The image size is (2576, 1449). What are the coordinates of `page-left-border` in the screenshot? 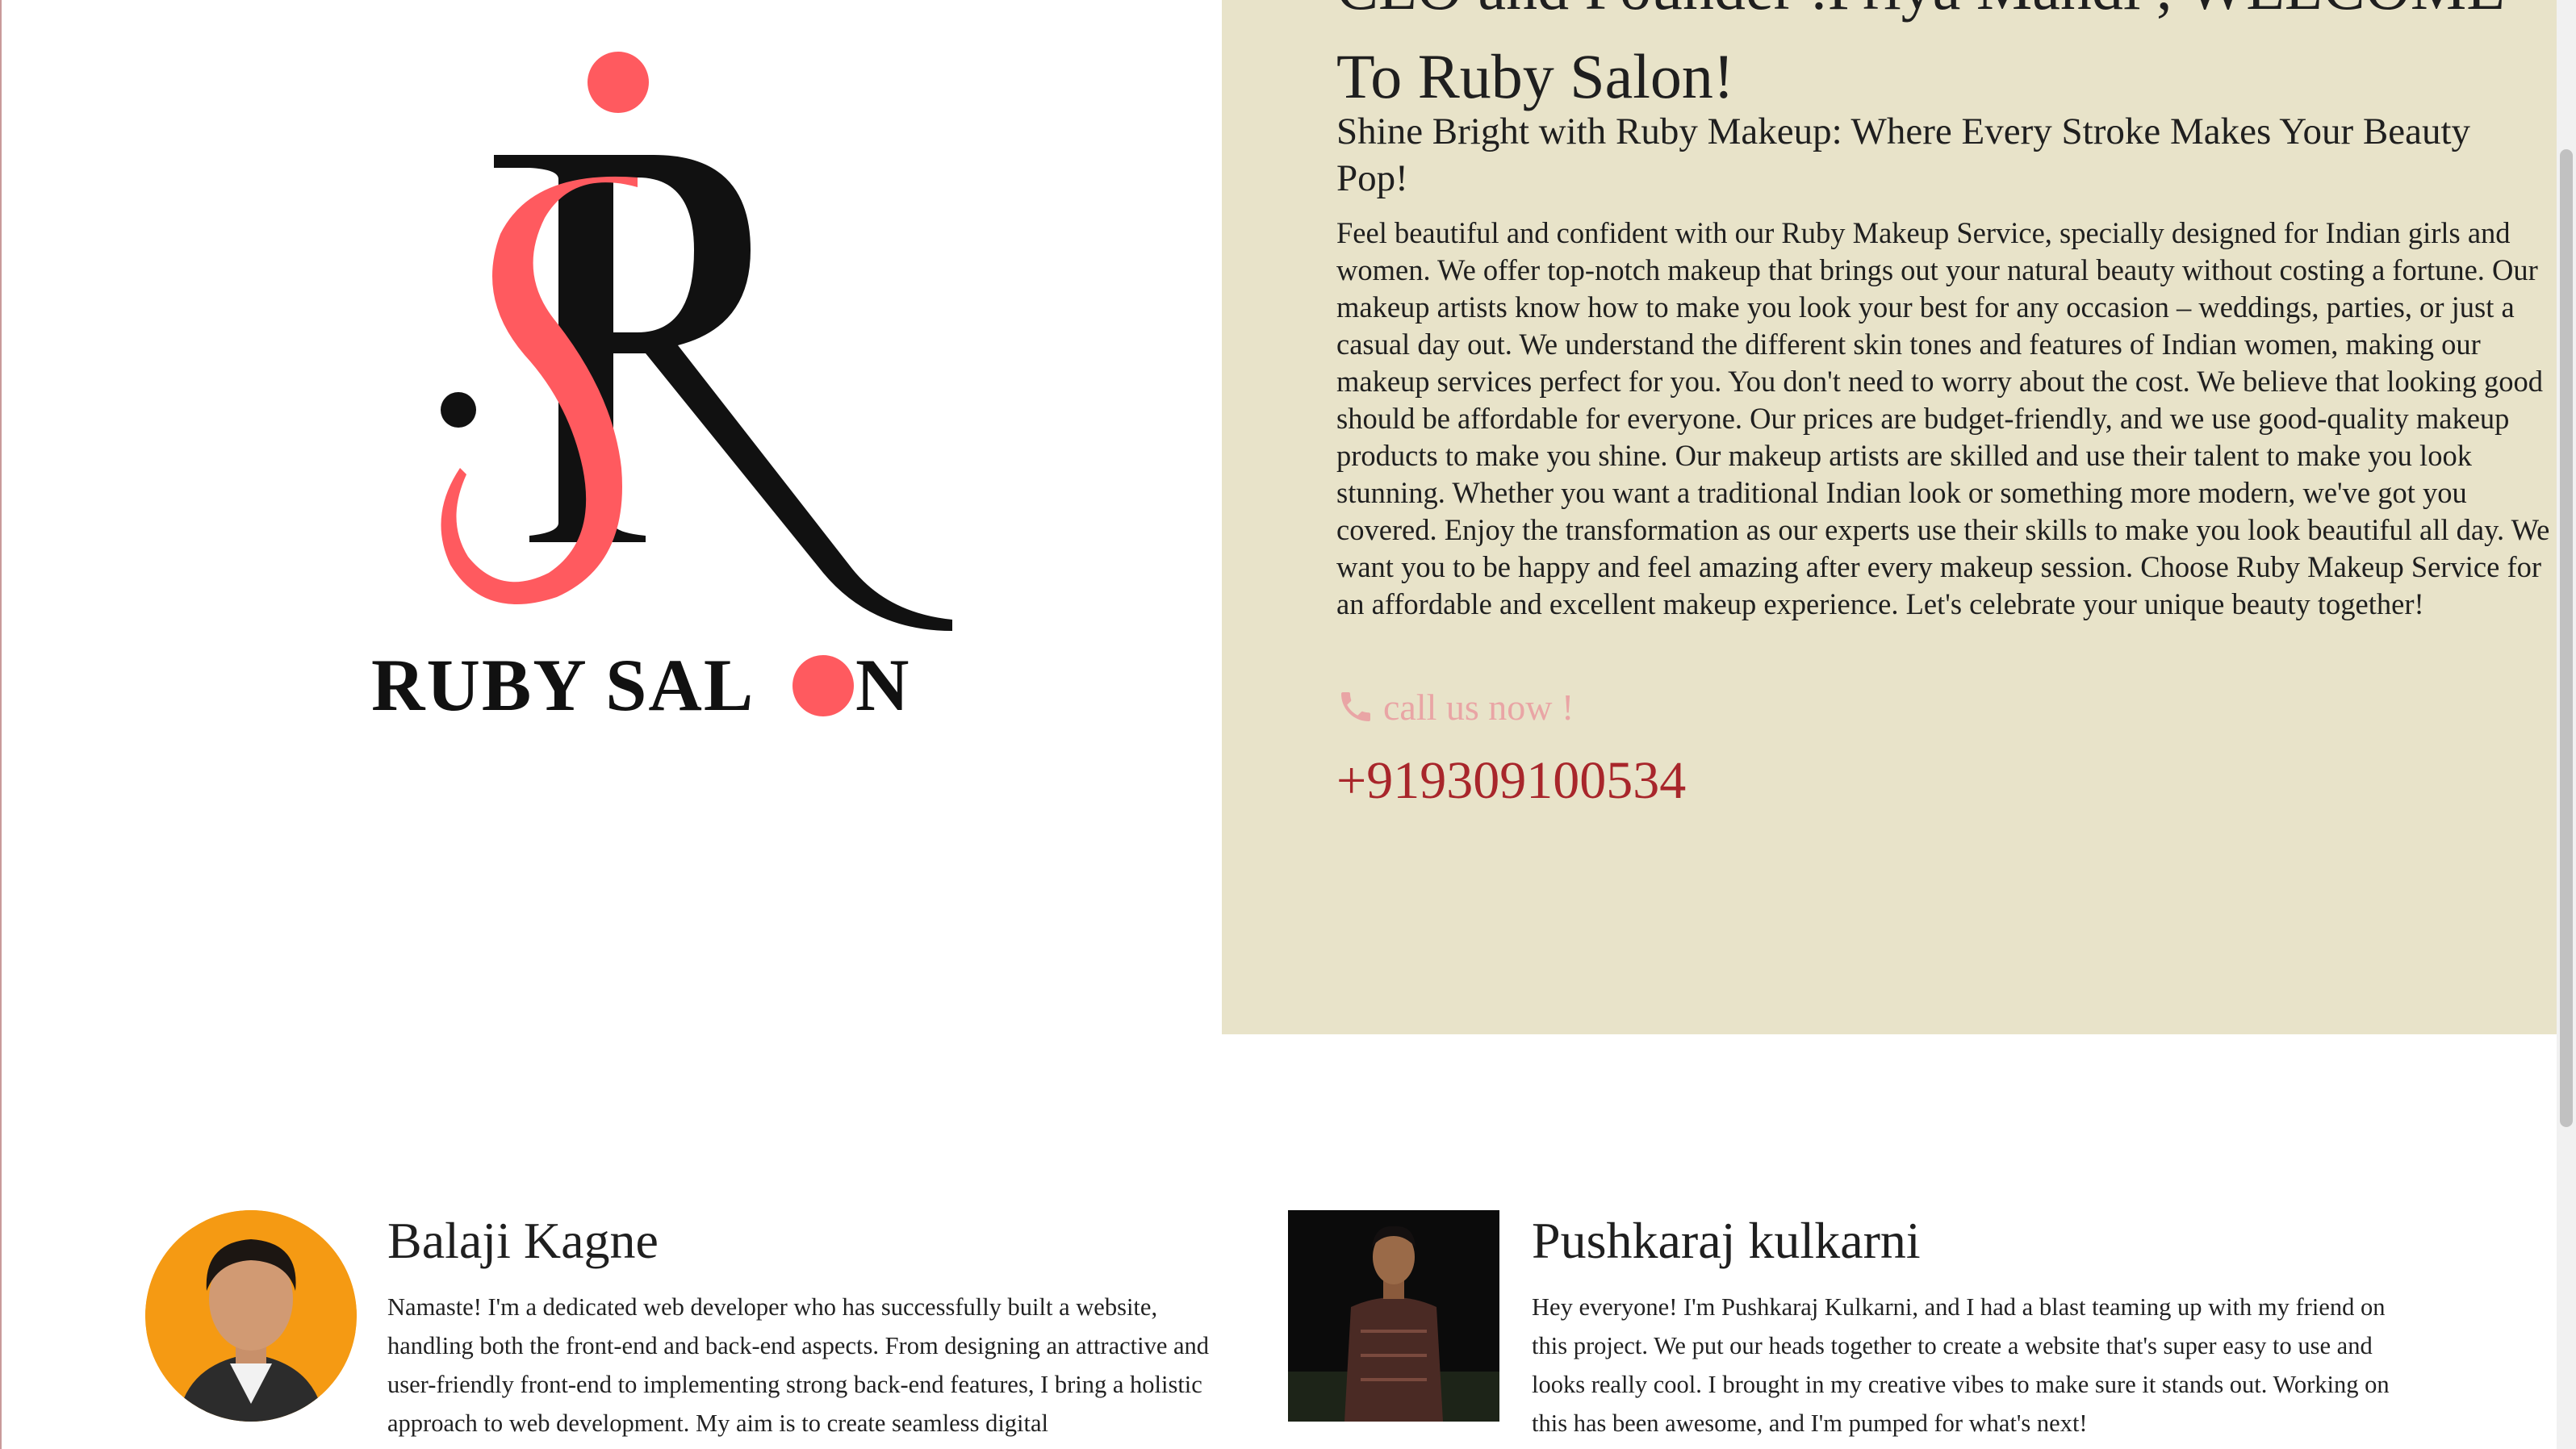 It's located at (1, 724).